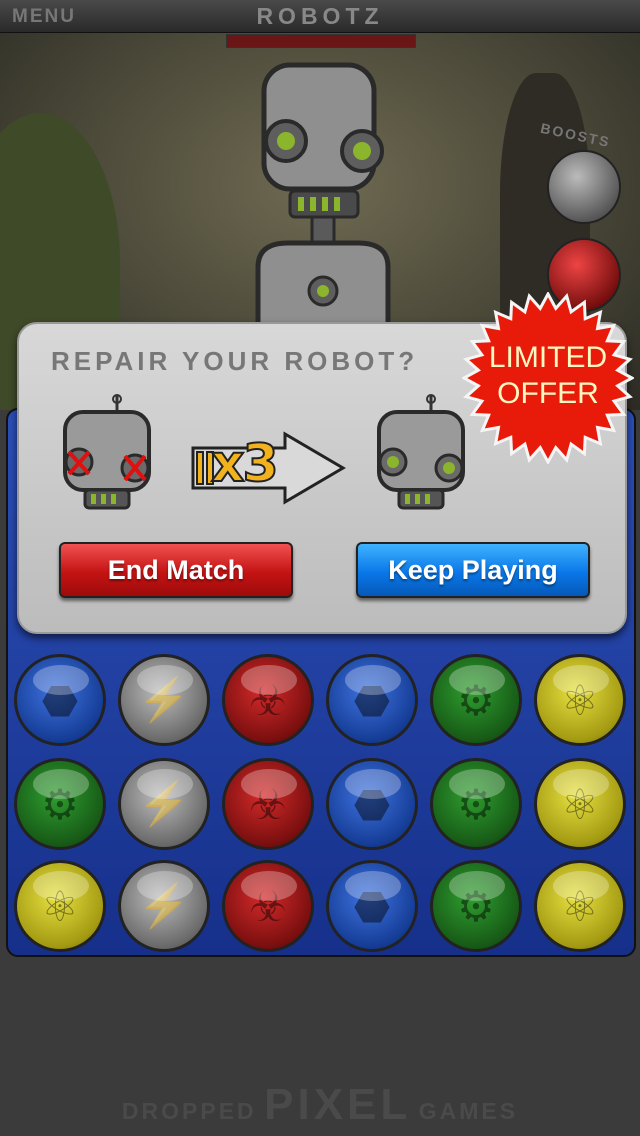 This screenshot has height=1136, width=640. I want to click on multiplier-text: x3, so click(245, 464).